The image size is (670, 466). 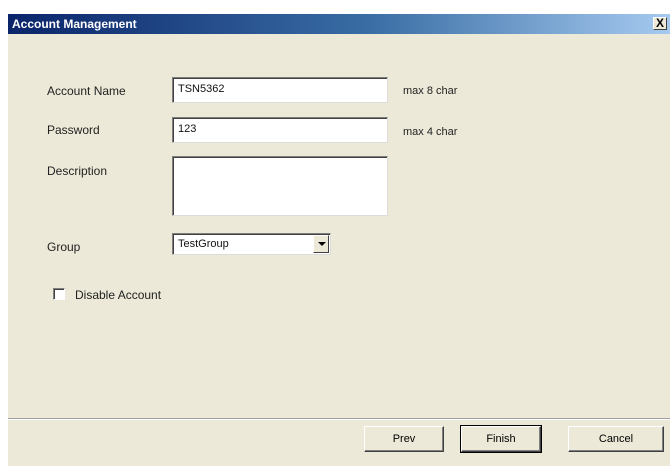 What do you see at coordinates (203, 244) in the screenshot?
I see `group-selected-value: TestGroup` at bounding box center [203, 244].